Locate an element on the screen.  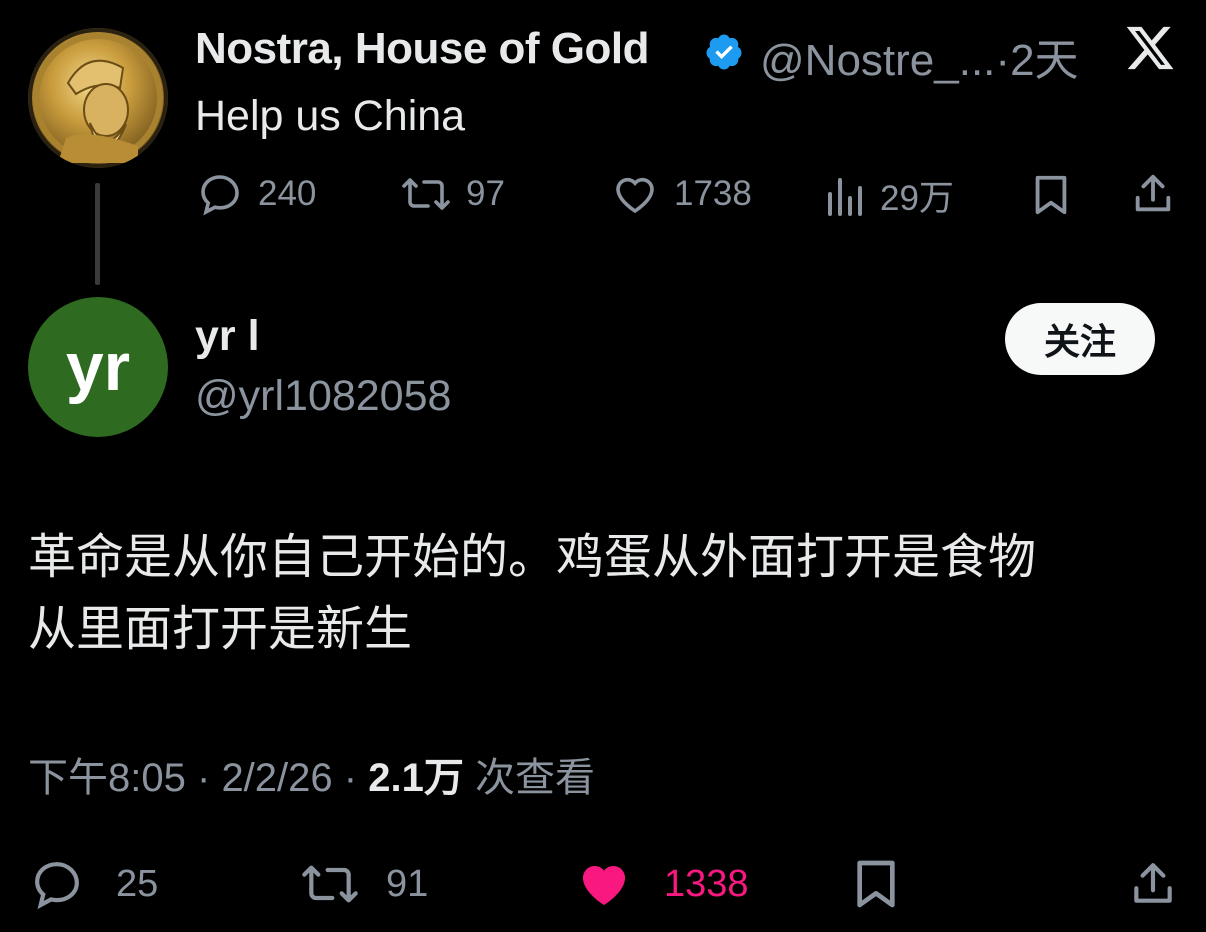
tweet-meta: 下午8:05 · 2/2/26 · 2.1万 次查看 is located at coordinates (311, 774).